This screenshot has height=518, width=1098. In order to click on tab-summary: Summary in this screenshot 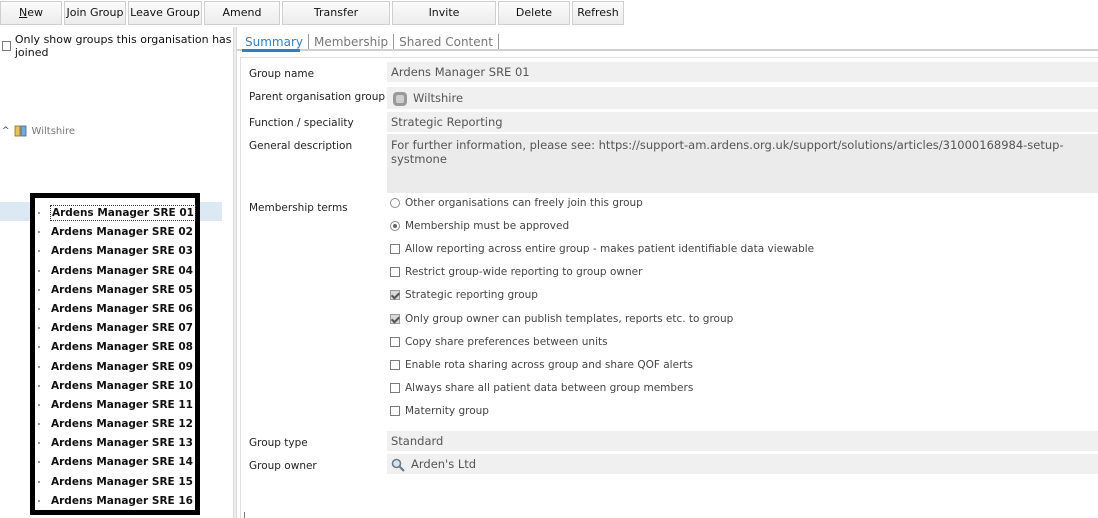, I will do `click(274, 42)`.